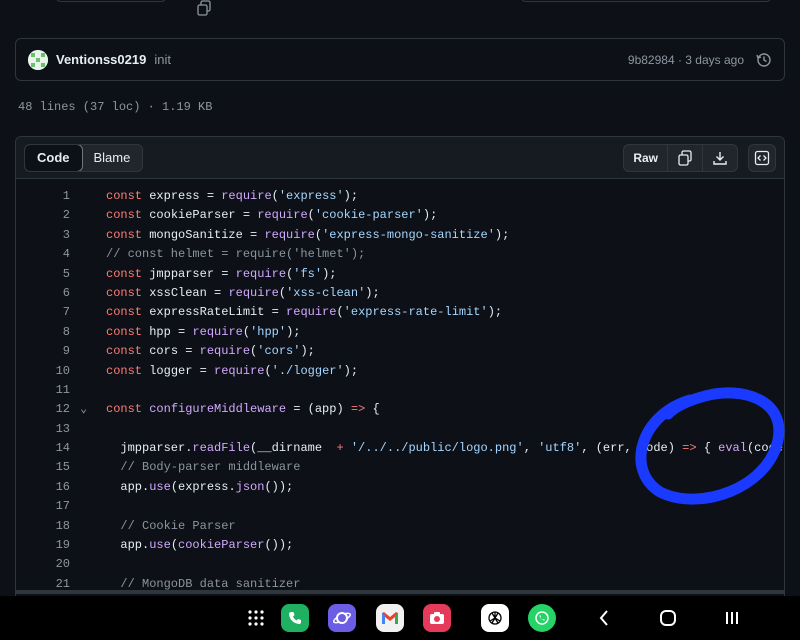  What do you see at coordinates (111, 1) in the screenshot?
I see `branch-selector-stub` at bounding box center [111, 1].